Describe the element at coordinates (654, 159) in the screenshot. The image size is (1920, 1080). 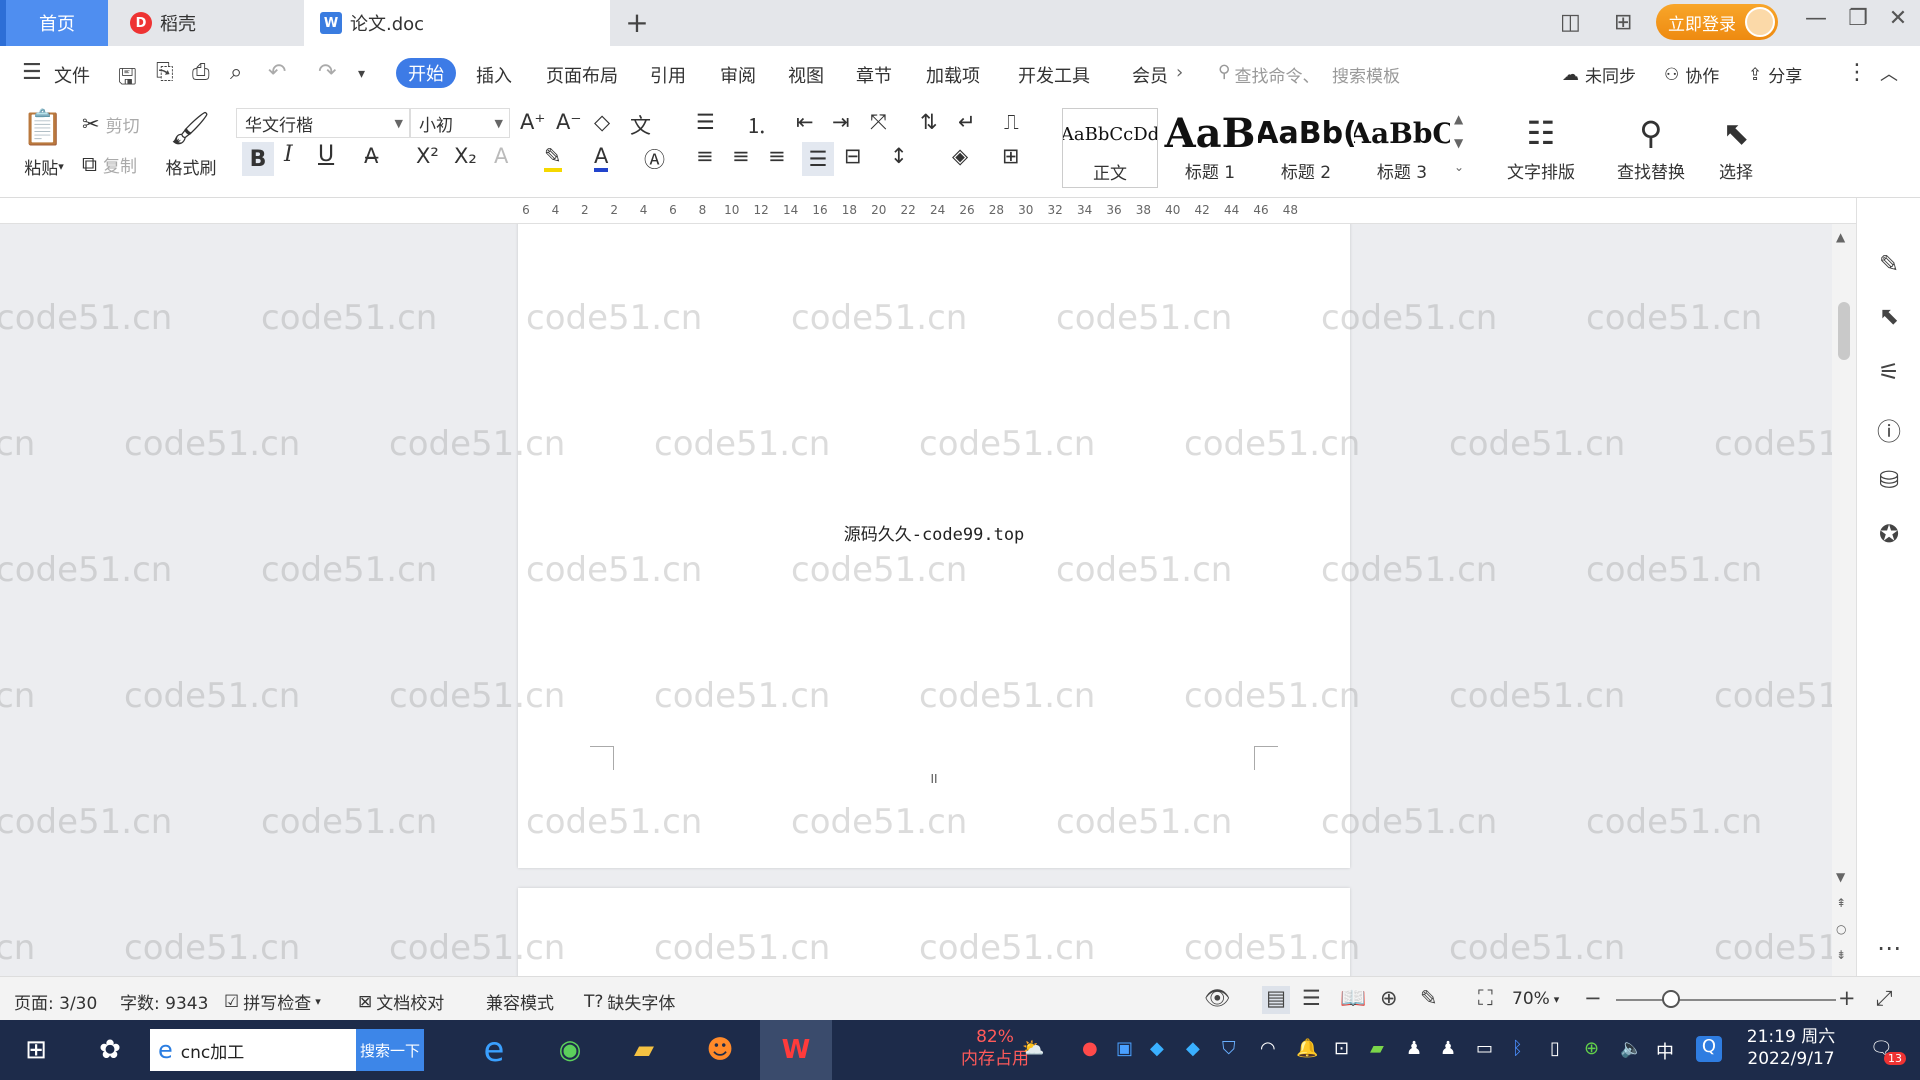
I see `character-border-icon: Ⓐ` at that location.